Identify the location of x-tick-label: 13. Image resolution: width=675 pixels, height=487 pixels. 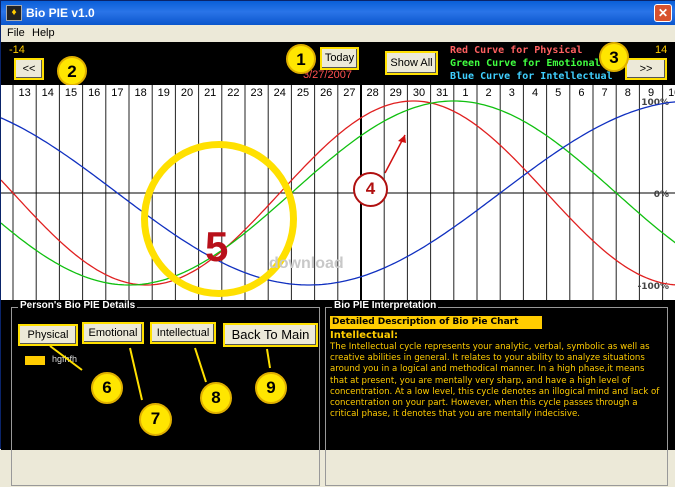
(24, 93).